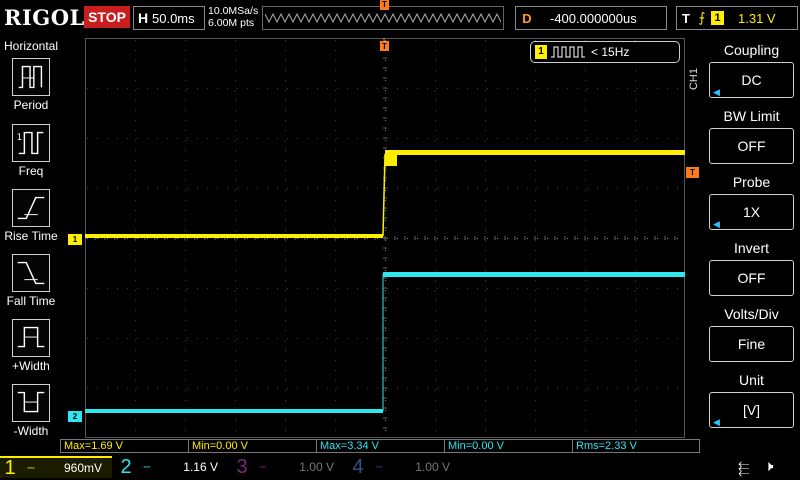 This screenshot has height=480, width=800. What do you see at coordinates (263, 466) in the screenshot?
I see `ch3-coupling-icon: ⎓` at bounding box center [263, 466].